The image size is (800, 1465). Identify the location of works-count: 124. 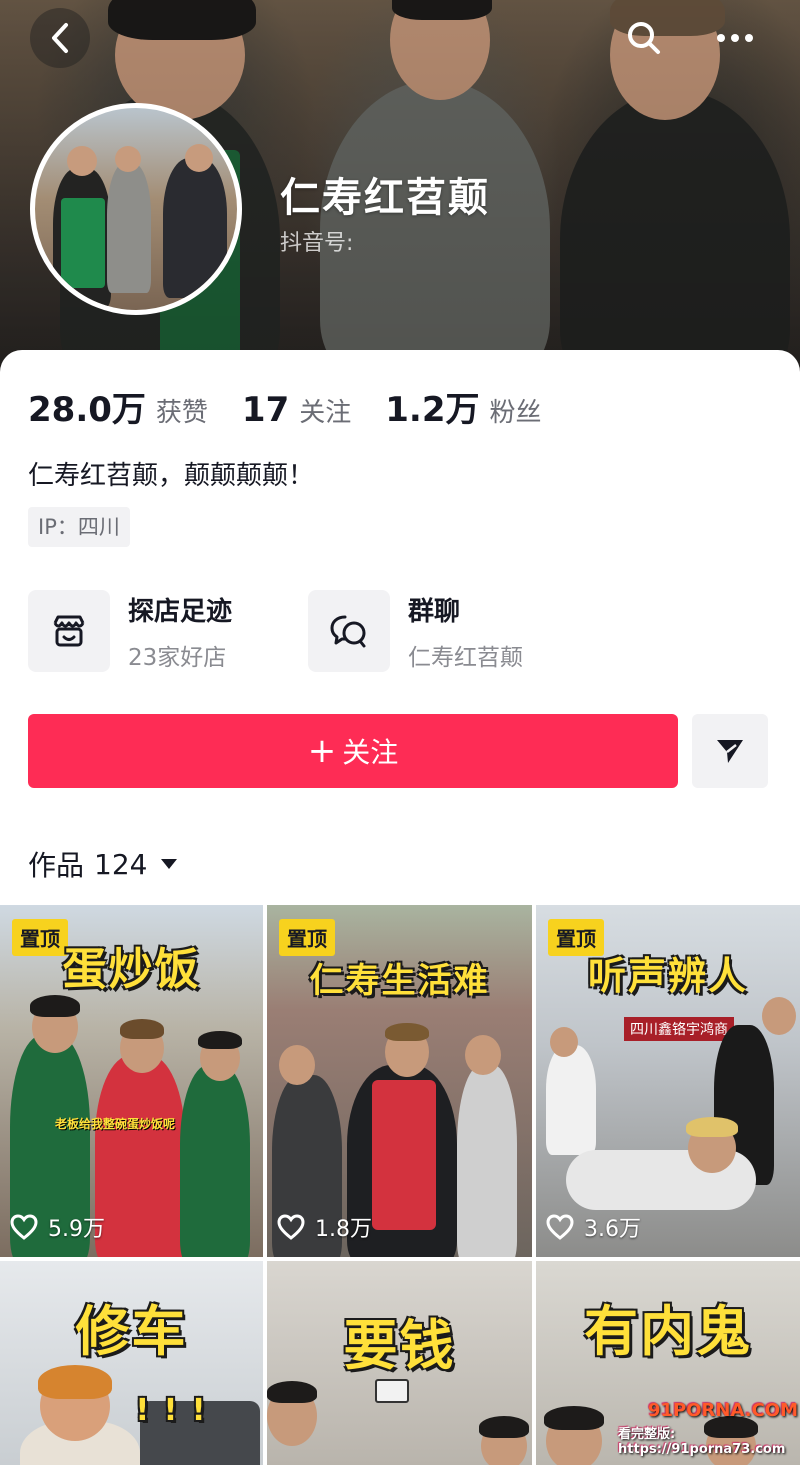
(121, 864).